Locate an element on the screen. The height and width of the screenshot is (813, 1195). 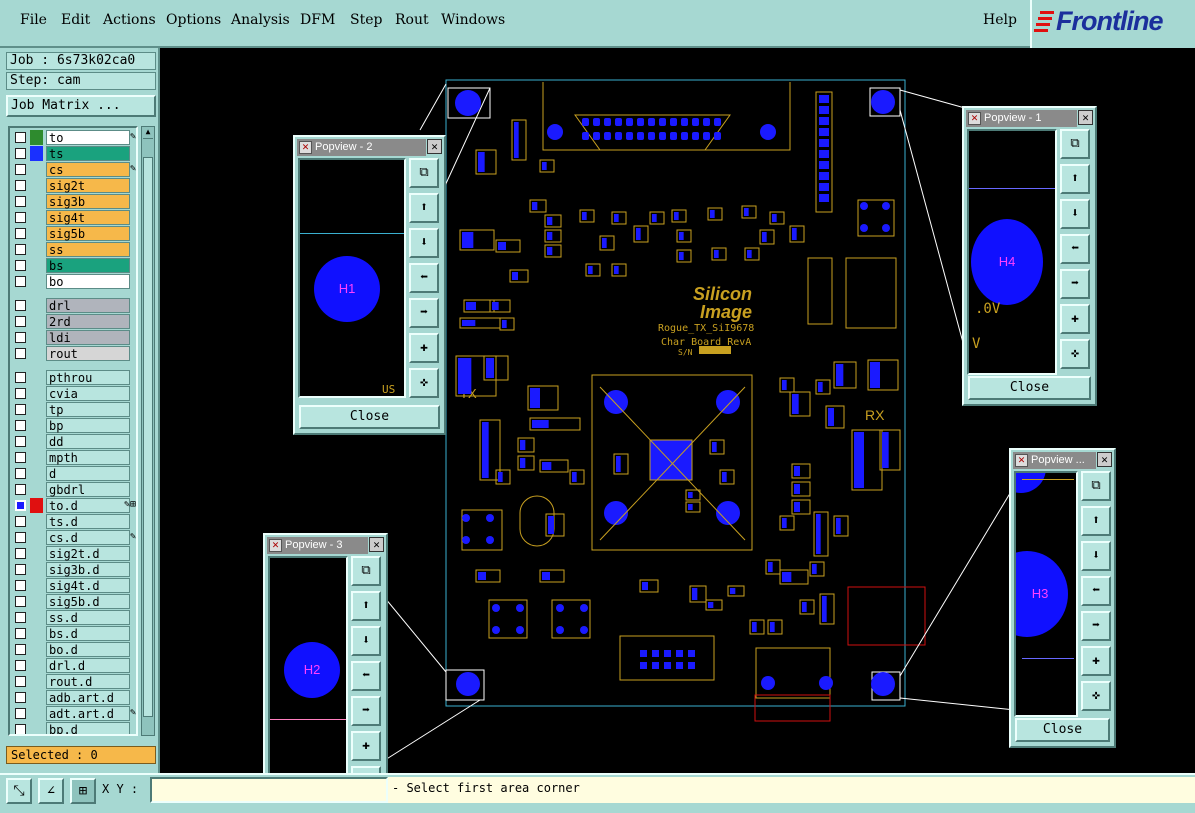
layer-row: adt.art.d ✎ is located at coordinates (74, 713).